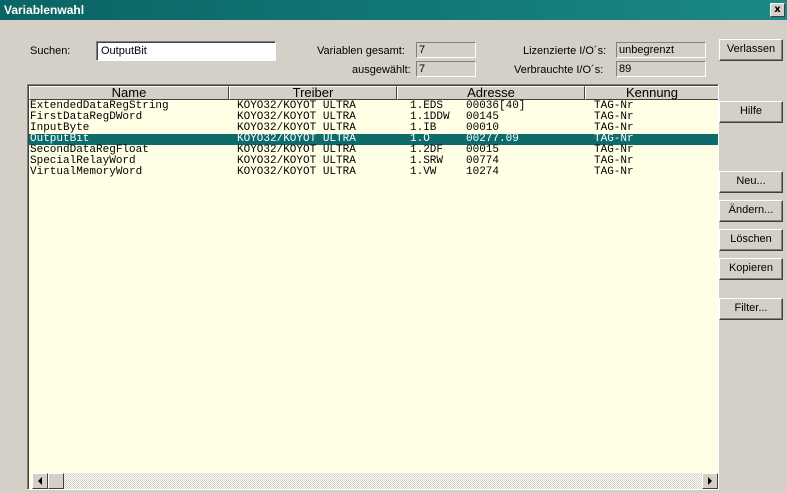 This screenshot has width=787, height=493. What do you see at coordinates (751, 112) in the screenshot?
I see `help-button: Hilfe` at bounding box center [751, 112].